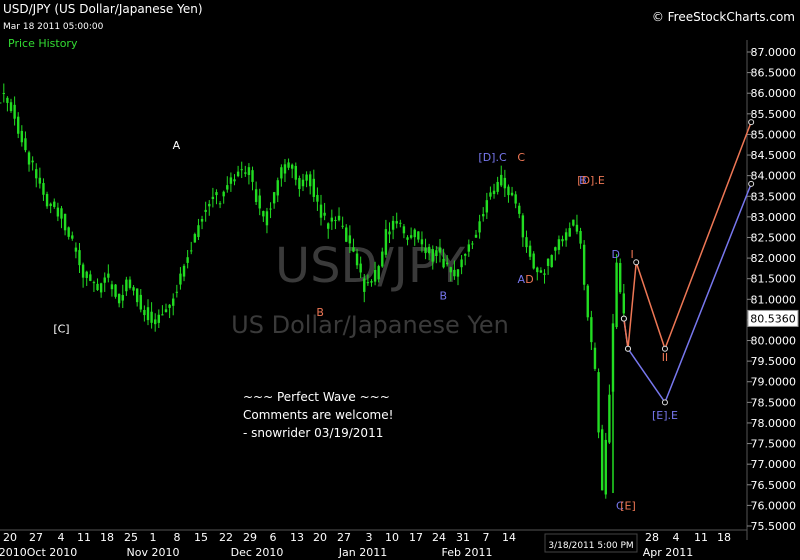 The width and height of the screenshot is (800, 560). I want to click on x-tick-label: 28, so click(652, 537).